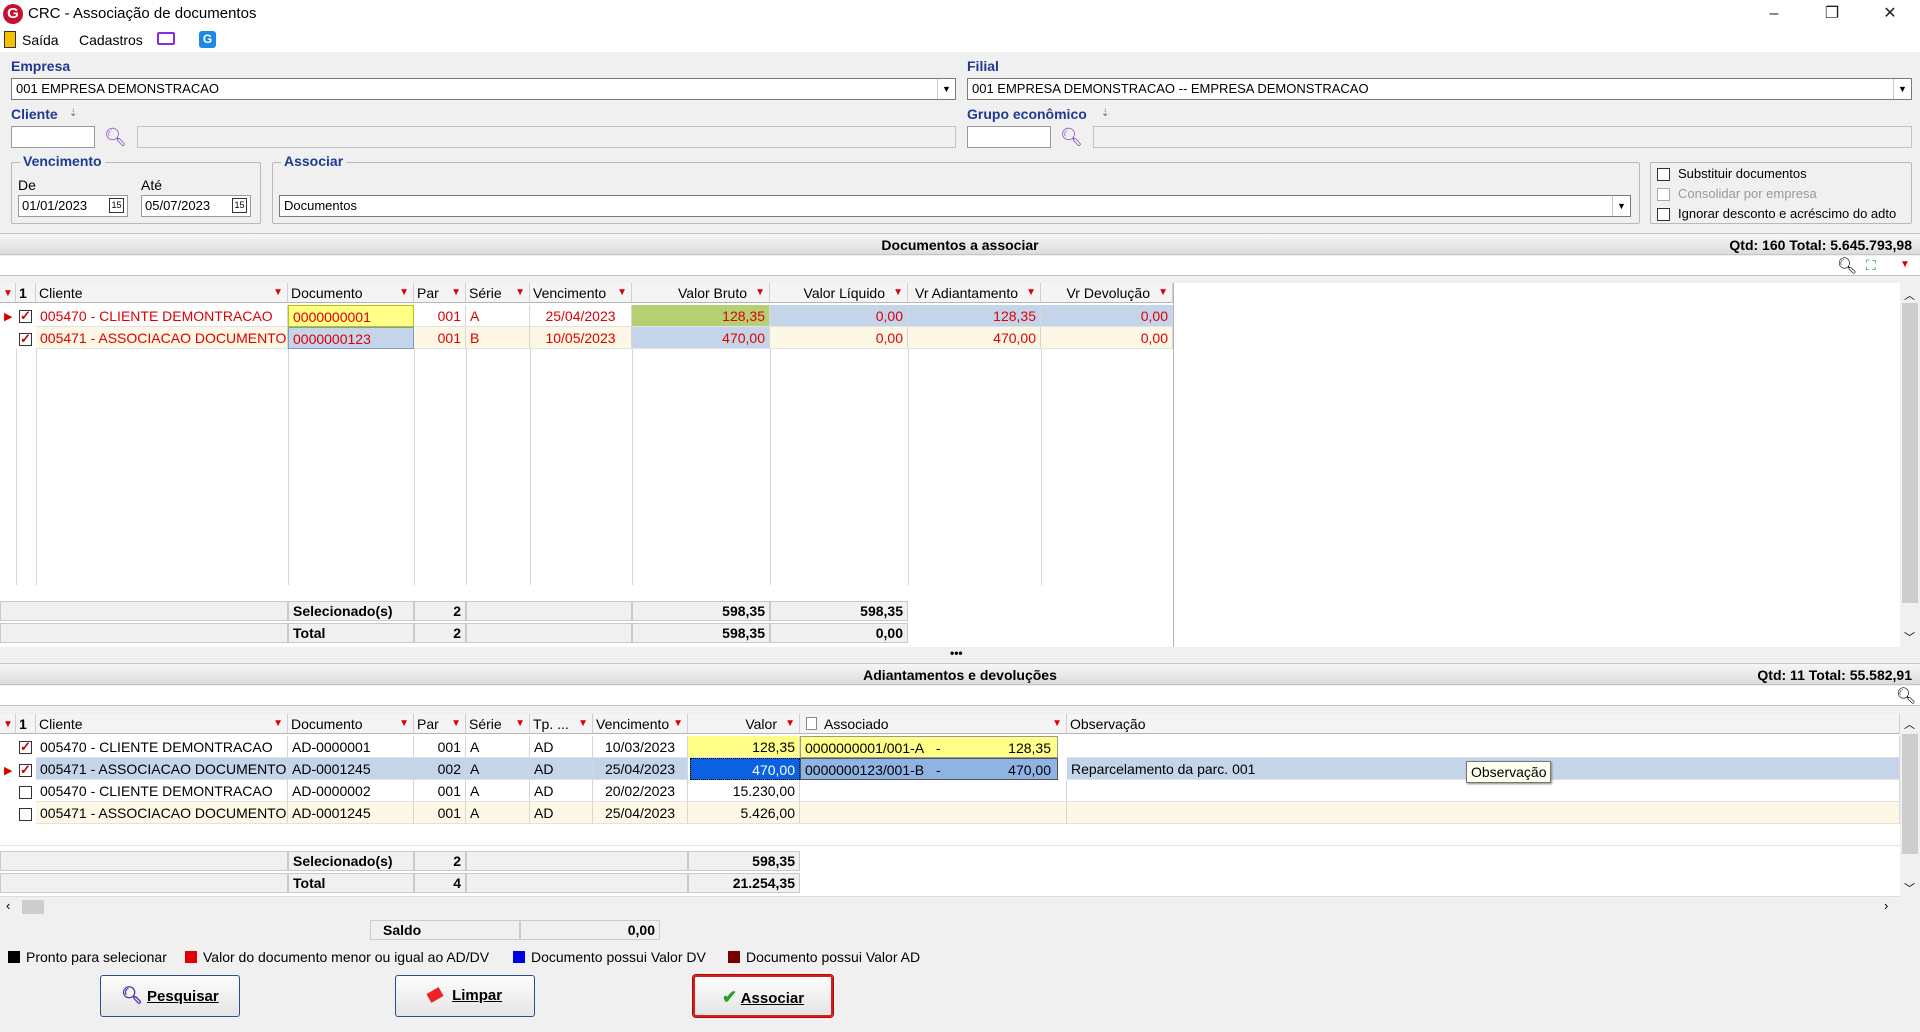 The image size is (1920, 1032). What do you see at coordinates (933, 724) in the screenshot?
I see `col-associado: Associado ▼` at bounding box center [933, 724].